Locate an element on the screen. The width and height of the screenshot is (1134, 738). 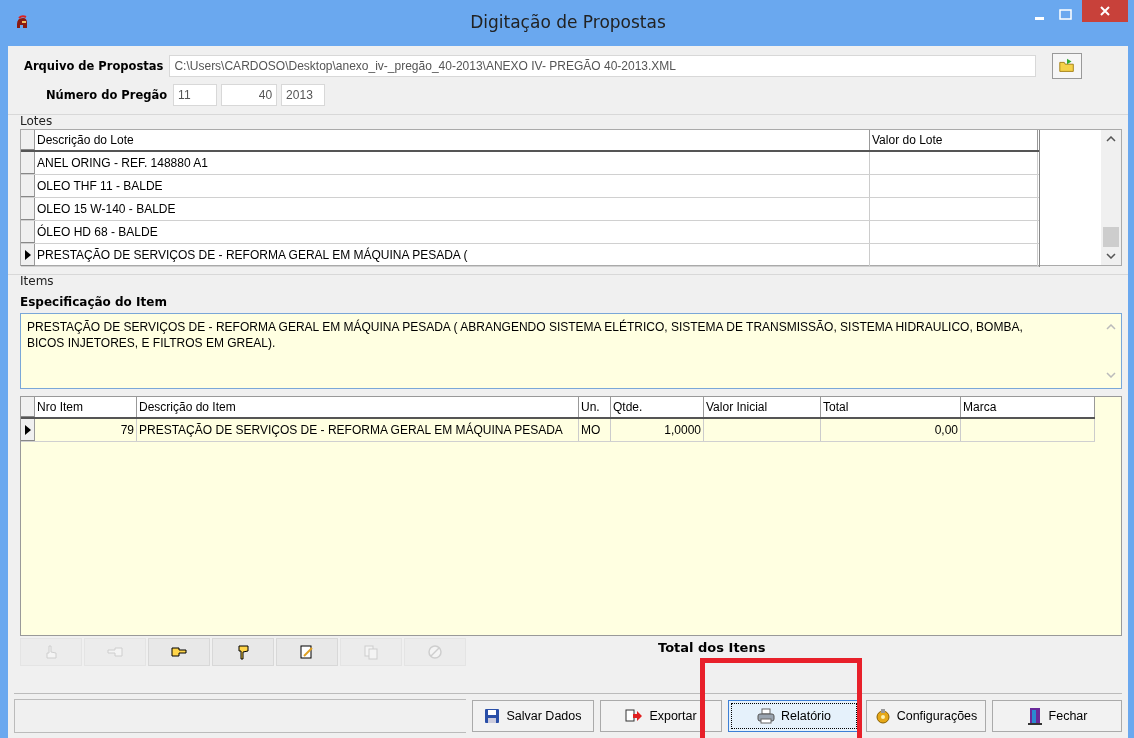
export-arrow-icon is located at coordinates (634, 716).